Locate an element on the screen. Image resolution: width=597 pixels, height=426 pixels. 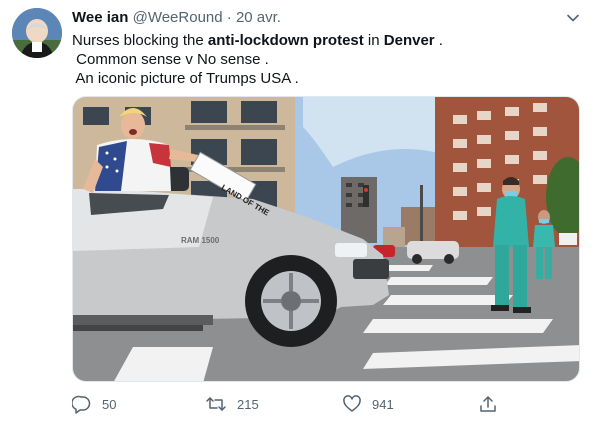
reply-count: 50 is located at coordinates (109, 404).